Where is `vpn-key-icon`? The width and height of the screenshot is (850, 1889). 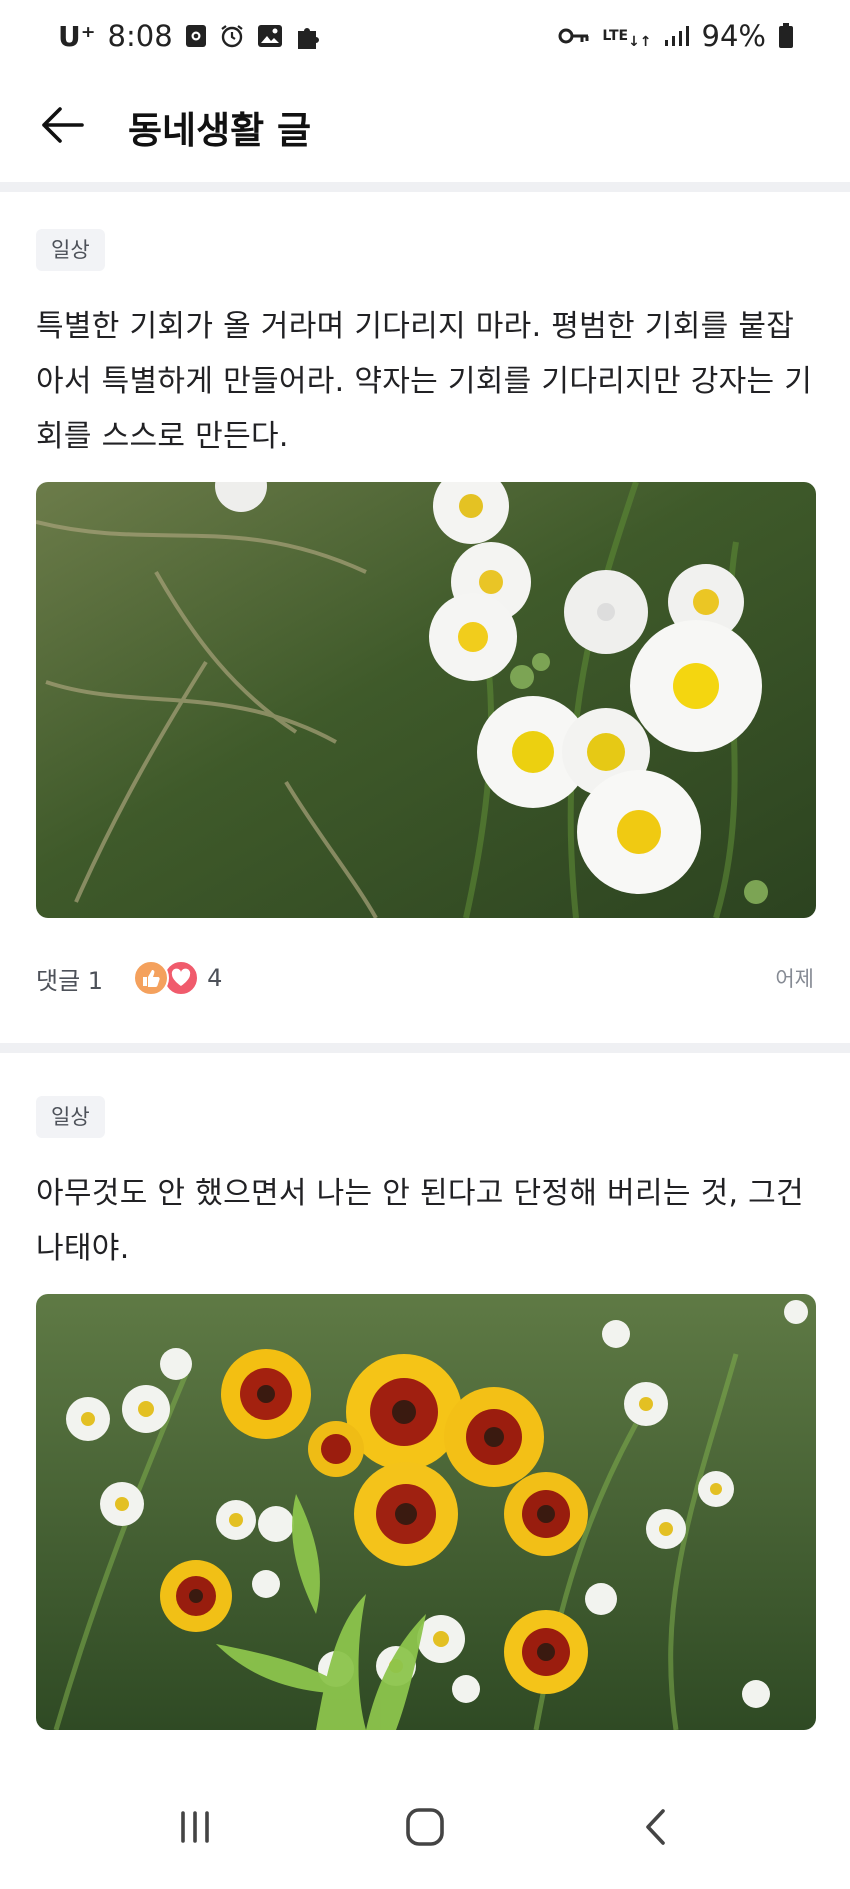 vpn-key-icon is located at coordinates (574, 36).